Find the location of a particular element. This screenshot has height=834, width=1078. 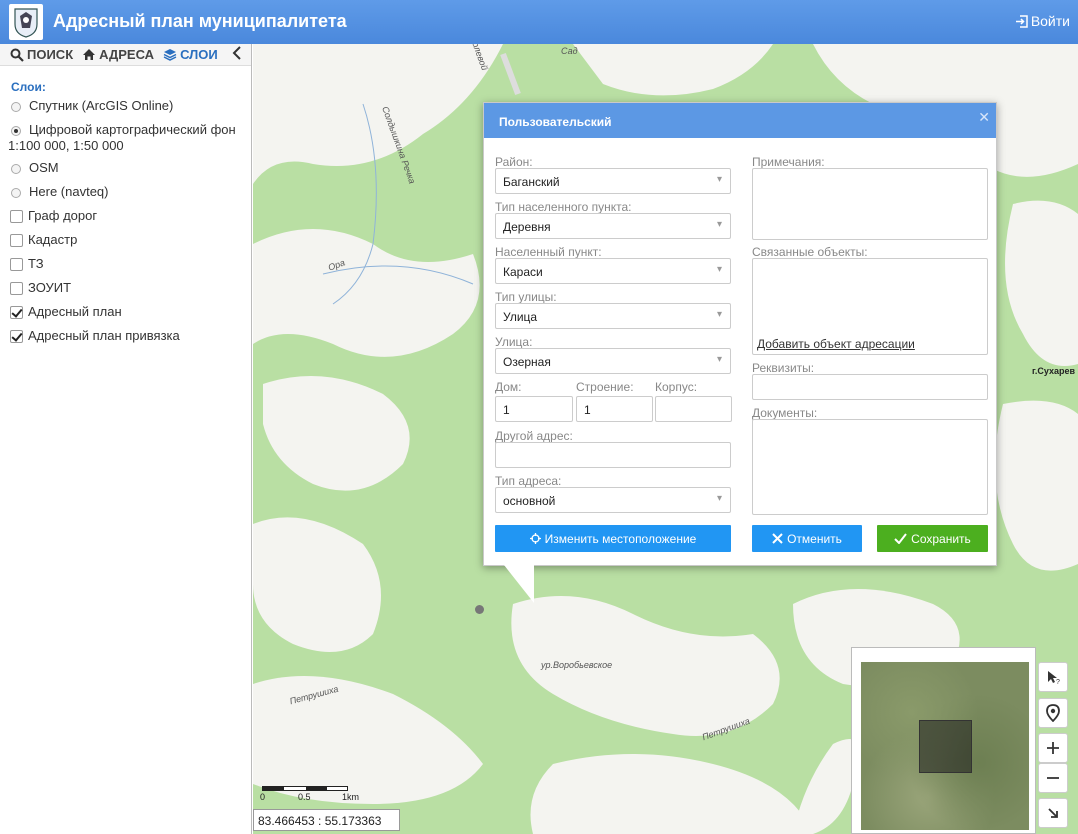

scale-bar: 0 0.5 1km is located at coordinates (311, 796).